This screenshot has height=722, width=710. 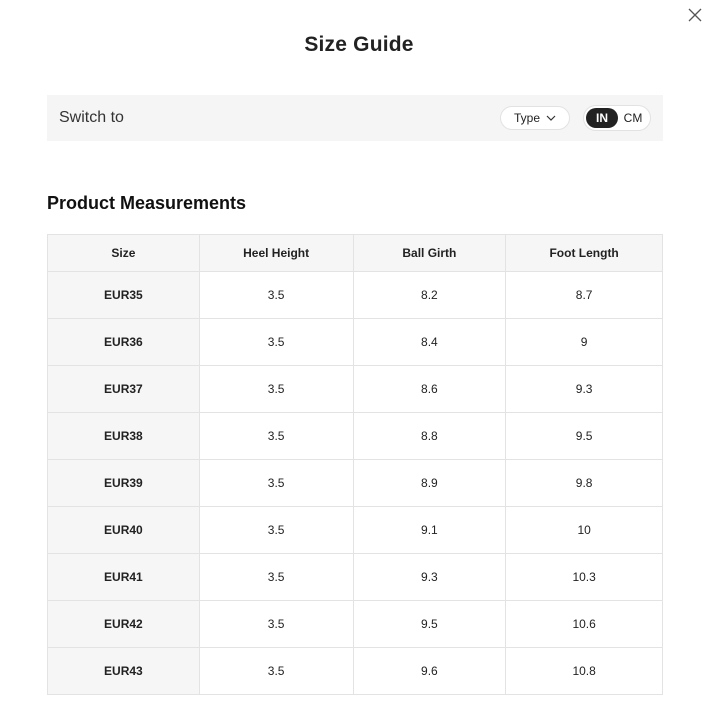 I want to click on table-cell: 9.8, so click(x=584, y=483).